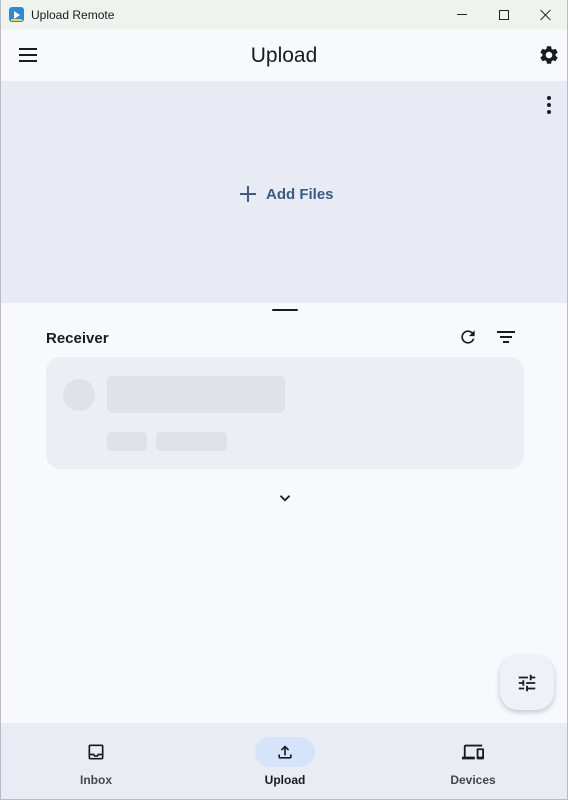 This screenshot has width=568, height=800. Describe the element at coordinates (73, 15) in the screenshot. I see `window-title: Upload Remote` at that location.